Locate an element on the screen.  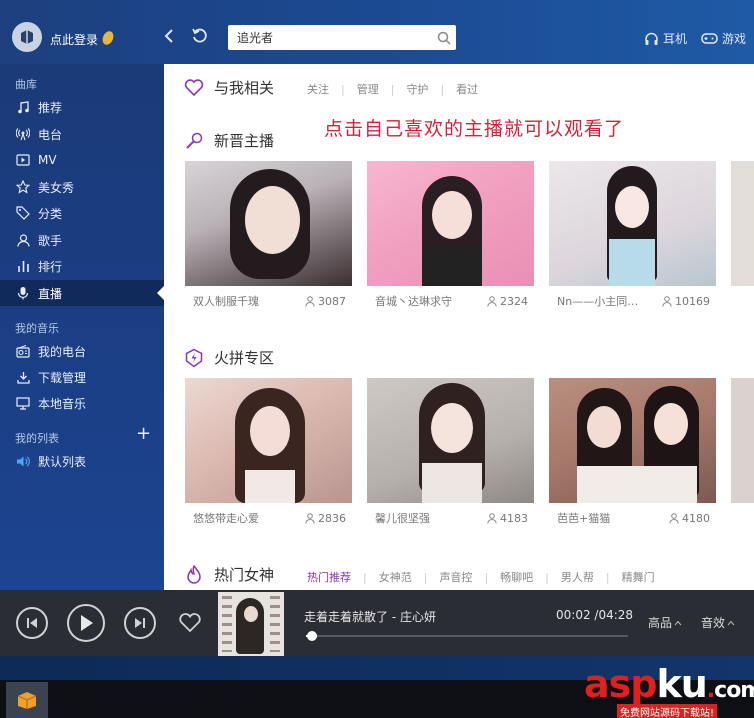
sidebar-item-download: 下载管理 is located at coordinates (82, 377).